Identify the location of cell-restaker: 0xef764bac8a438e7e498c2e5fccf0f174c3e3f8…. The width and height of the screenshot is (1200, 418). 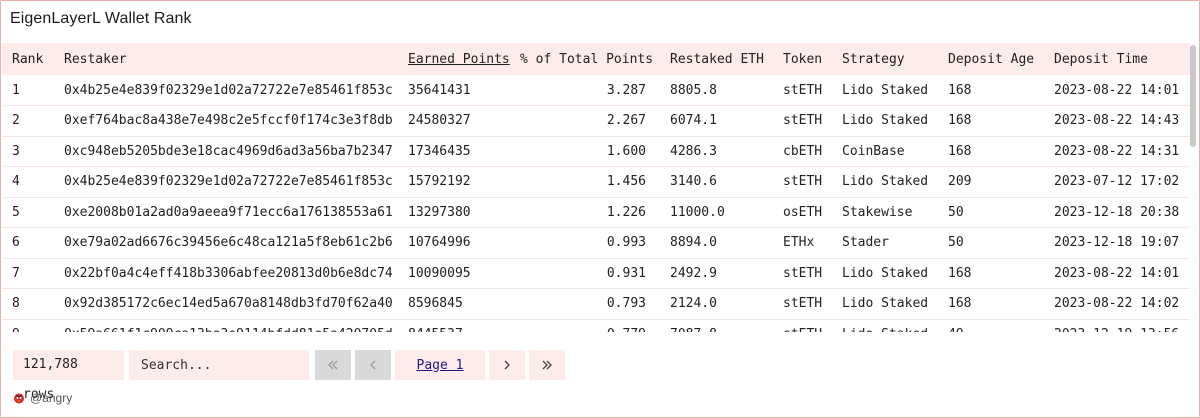
(226, 121).